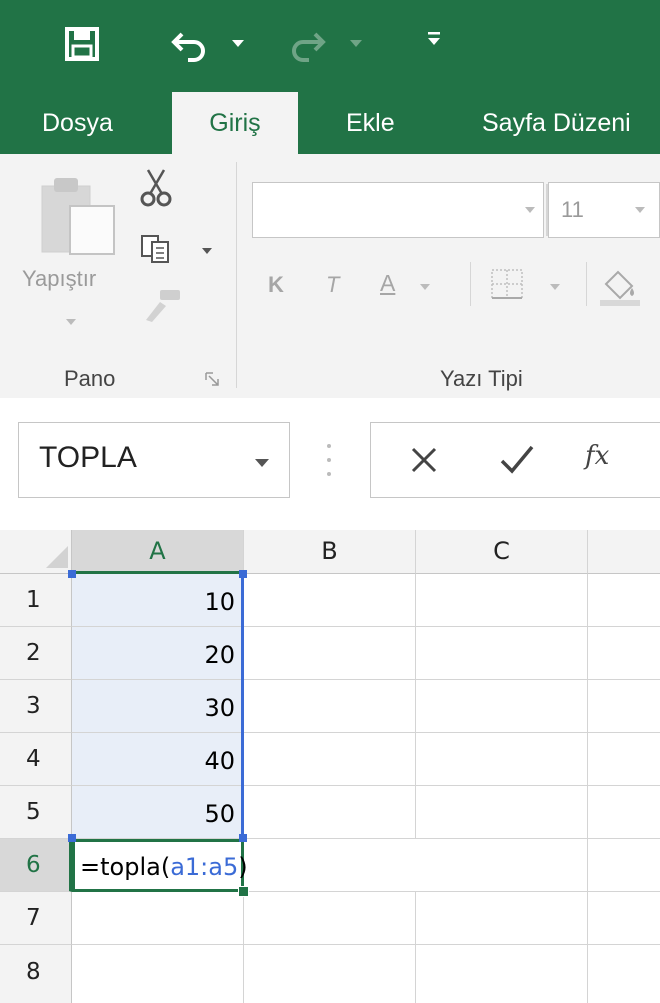 This screenshot has height=1003, width=660. Describe the element at coordinates (72, 838) in the screenshot. I see `range-handle-bottom-left` at that location.